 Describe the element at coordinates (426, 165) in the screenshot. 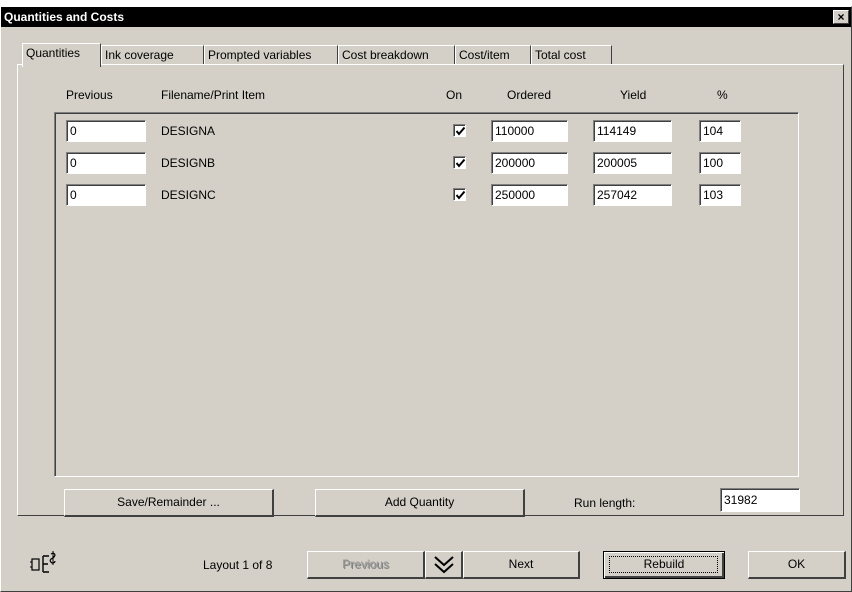

I see `table-row: 0 DESIGNB 200000 200005 100` at that location.